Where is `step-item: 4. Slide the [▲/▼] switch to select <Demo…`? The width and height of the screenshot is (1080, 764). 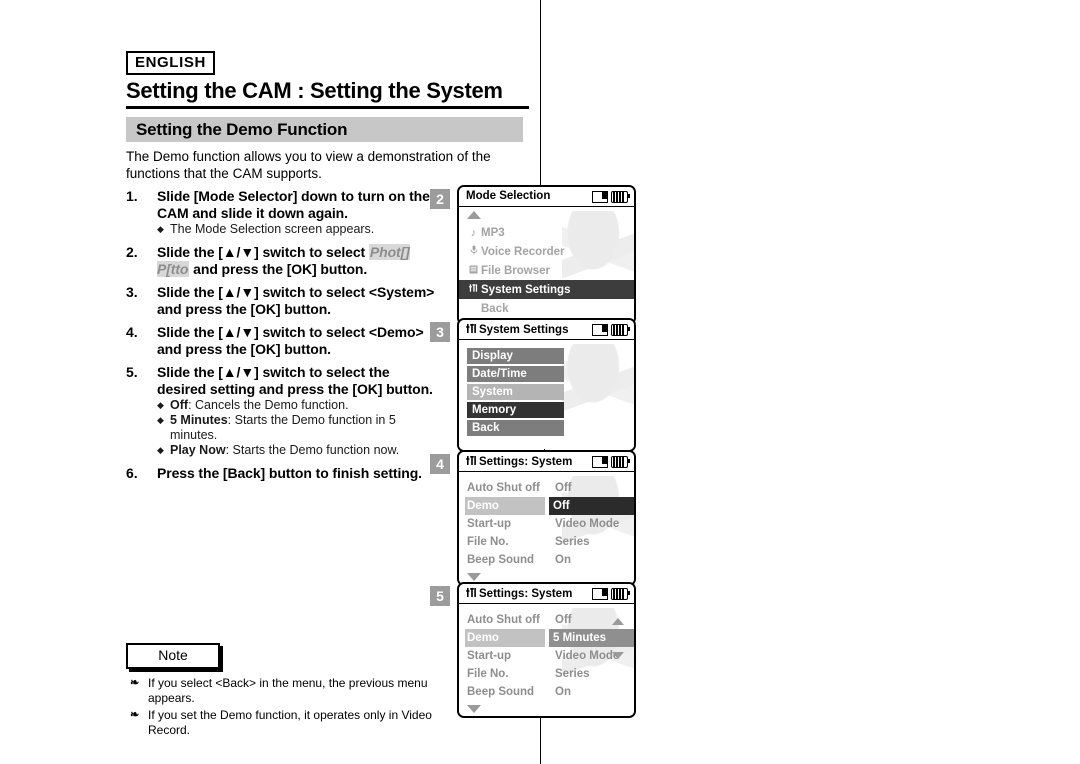
step-item: 4. Slide the [▲/▼] switch to select <Demo… is located at coordinates (281, 340).